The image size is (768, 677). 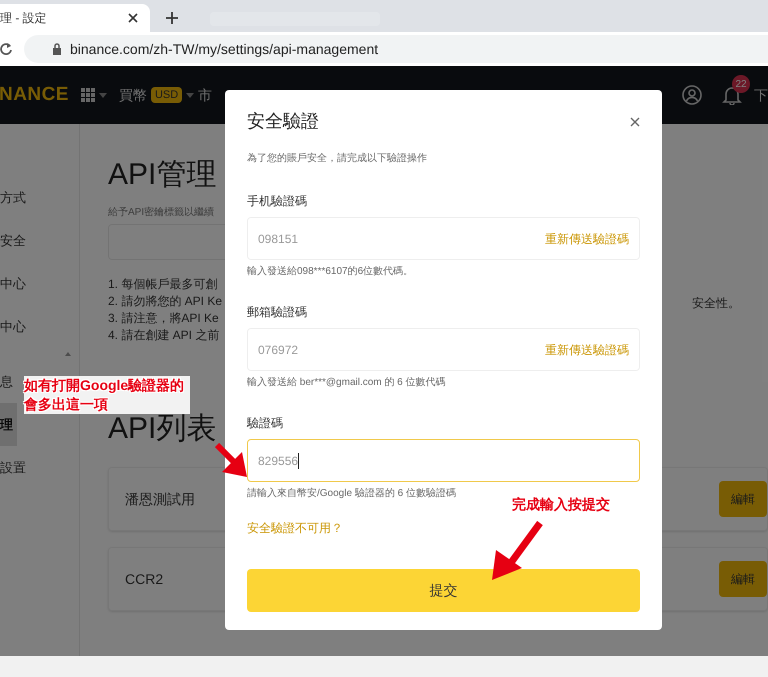 What do you see at coordinates (6, 49) in the screenshot?
I see `reload-icon` at bounding box center [6, 49].